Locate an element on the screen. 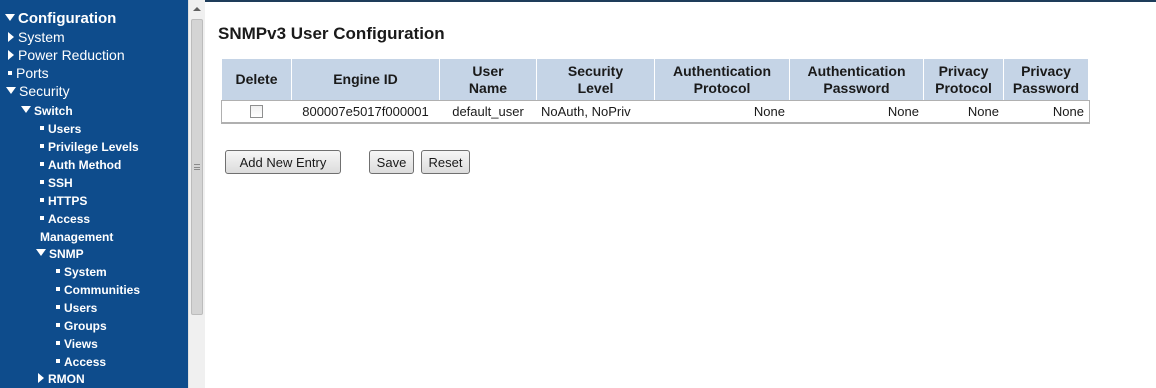 The image size is (1156, 388). nav-snmp-system: System is located at coordinates (81, 272).